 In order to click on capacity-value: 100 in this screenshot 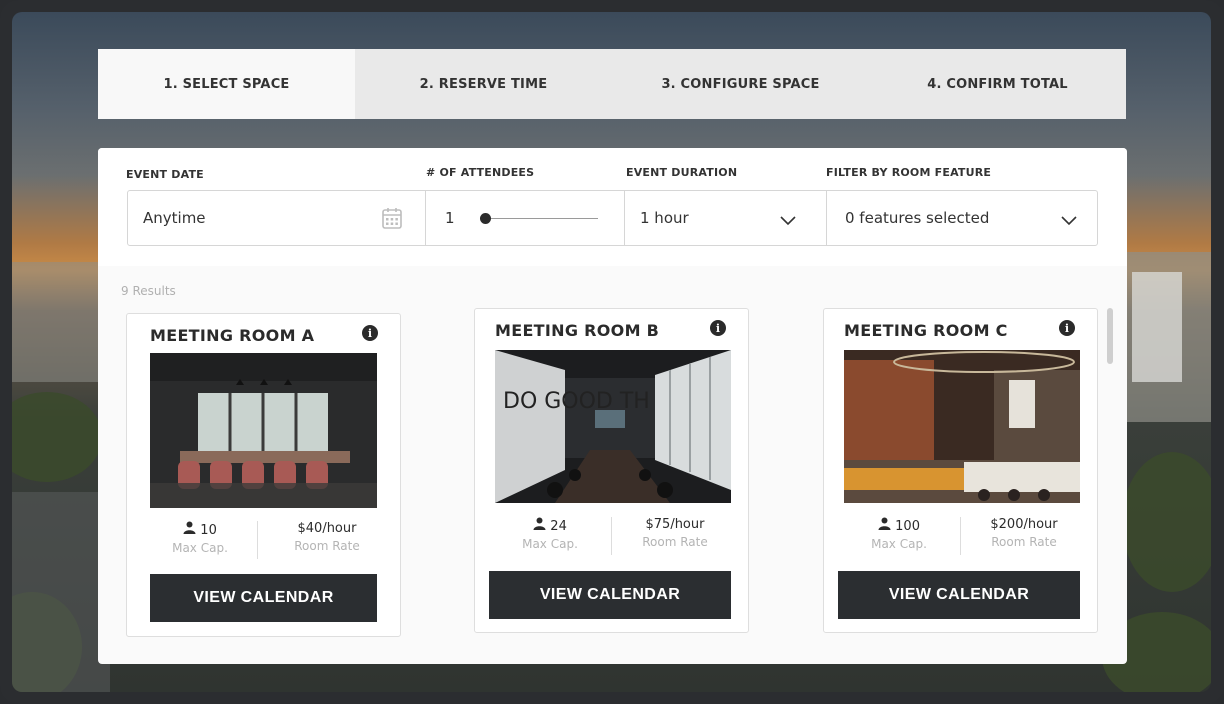, I will do `click(907, 526)`.